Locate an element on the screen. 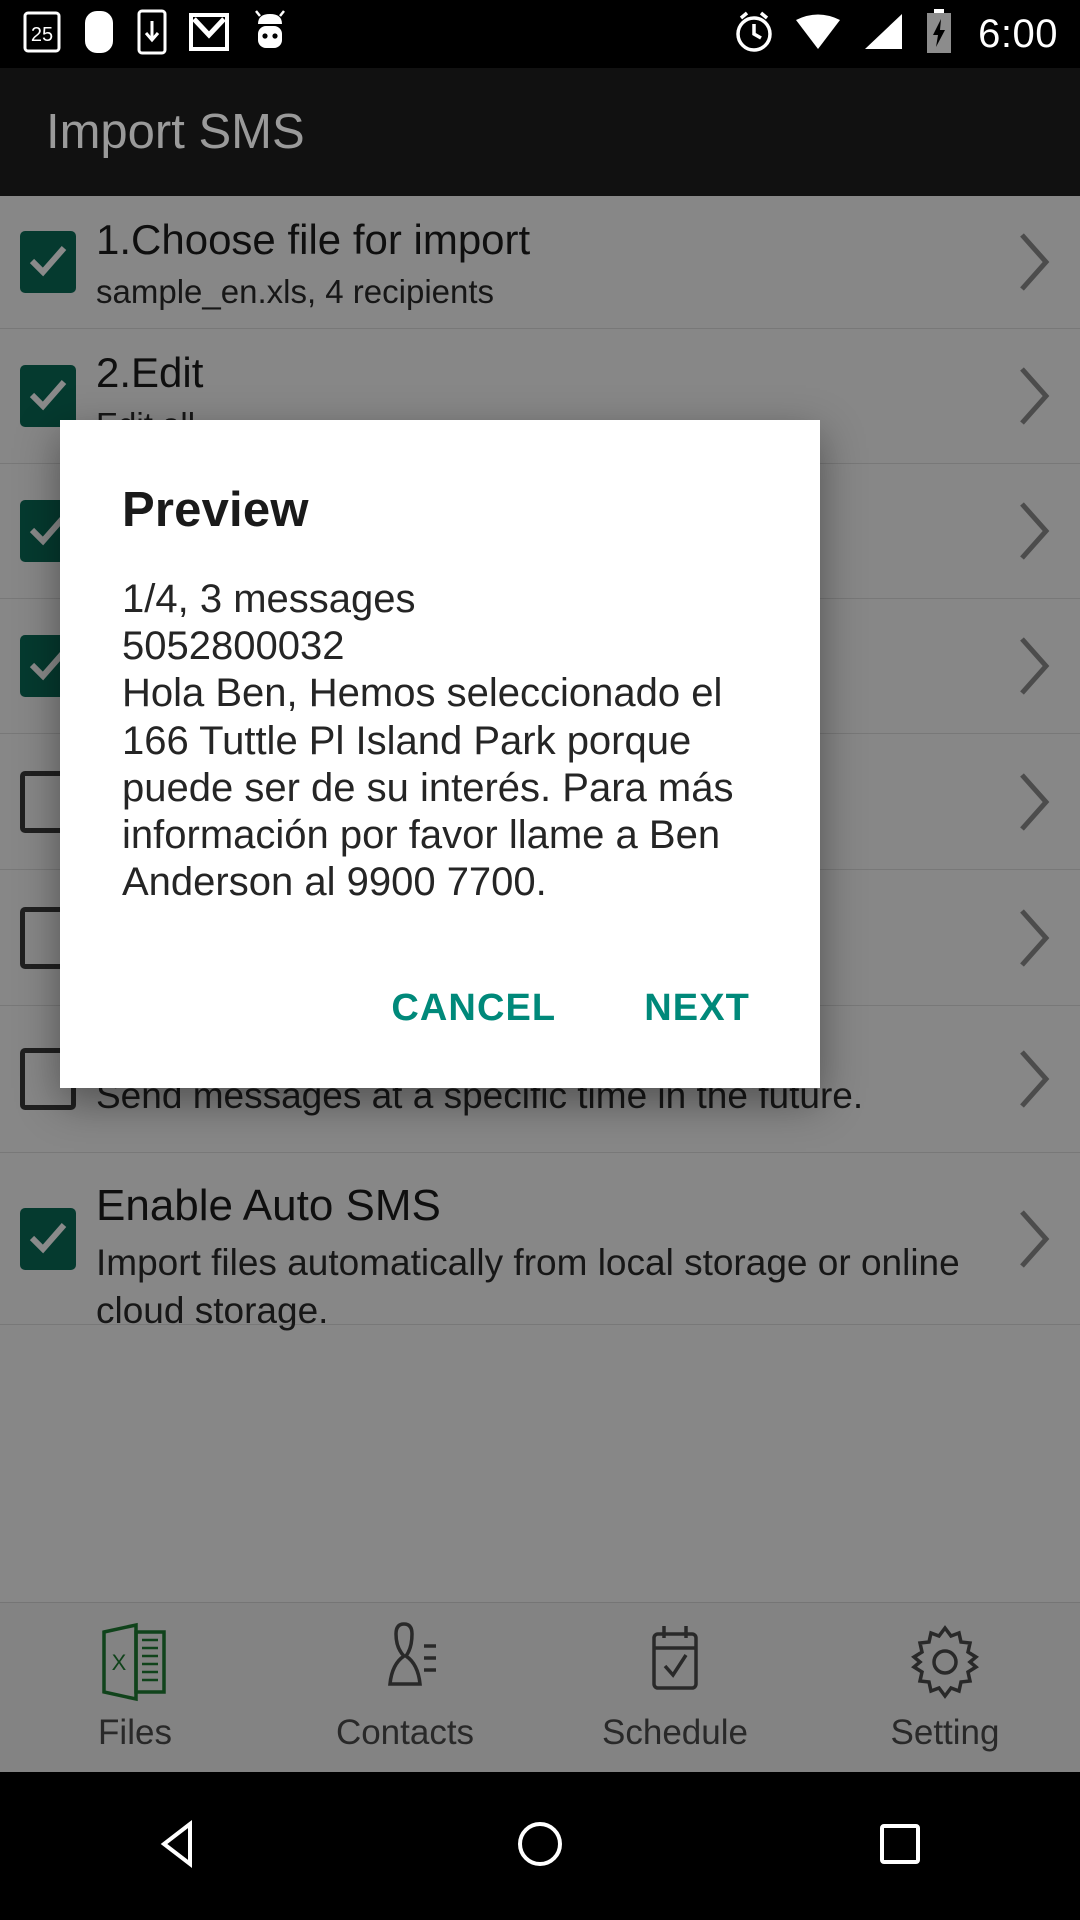  app-bar: Import SMS is located at coordinates (540, 132).